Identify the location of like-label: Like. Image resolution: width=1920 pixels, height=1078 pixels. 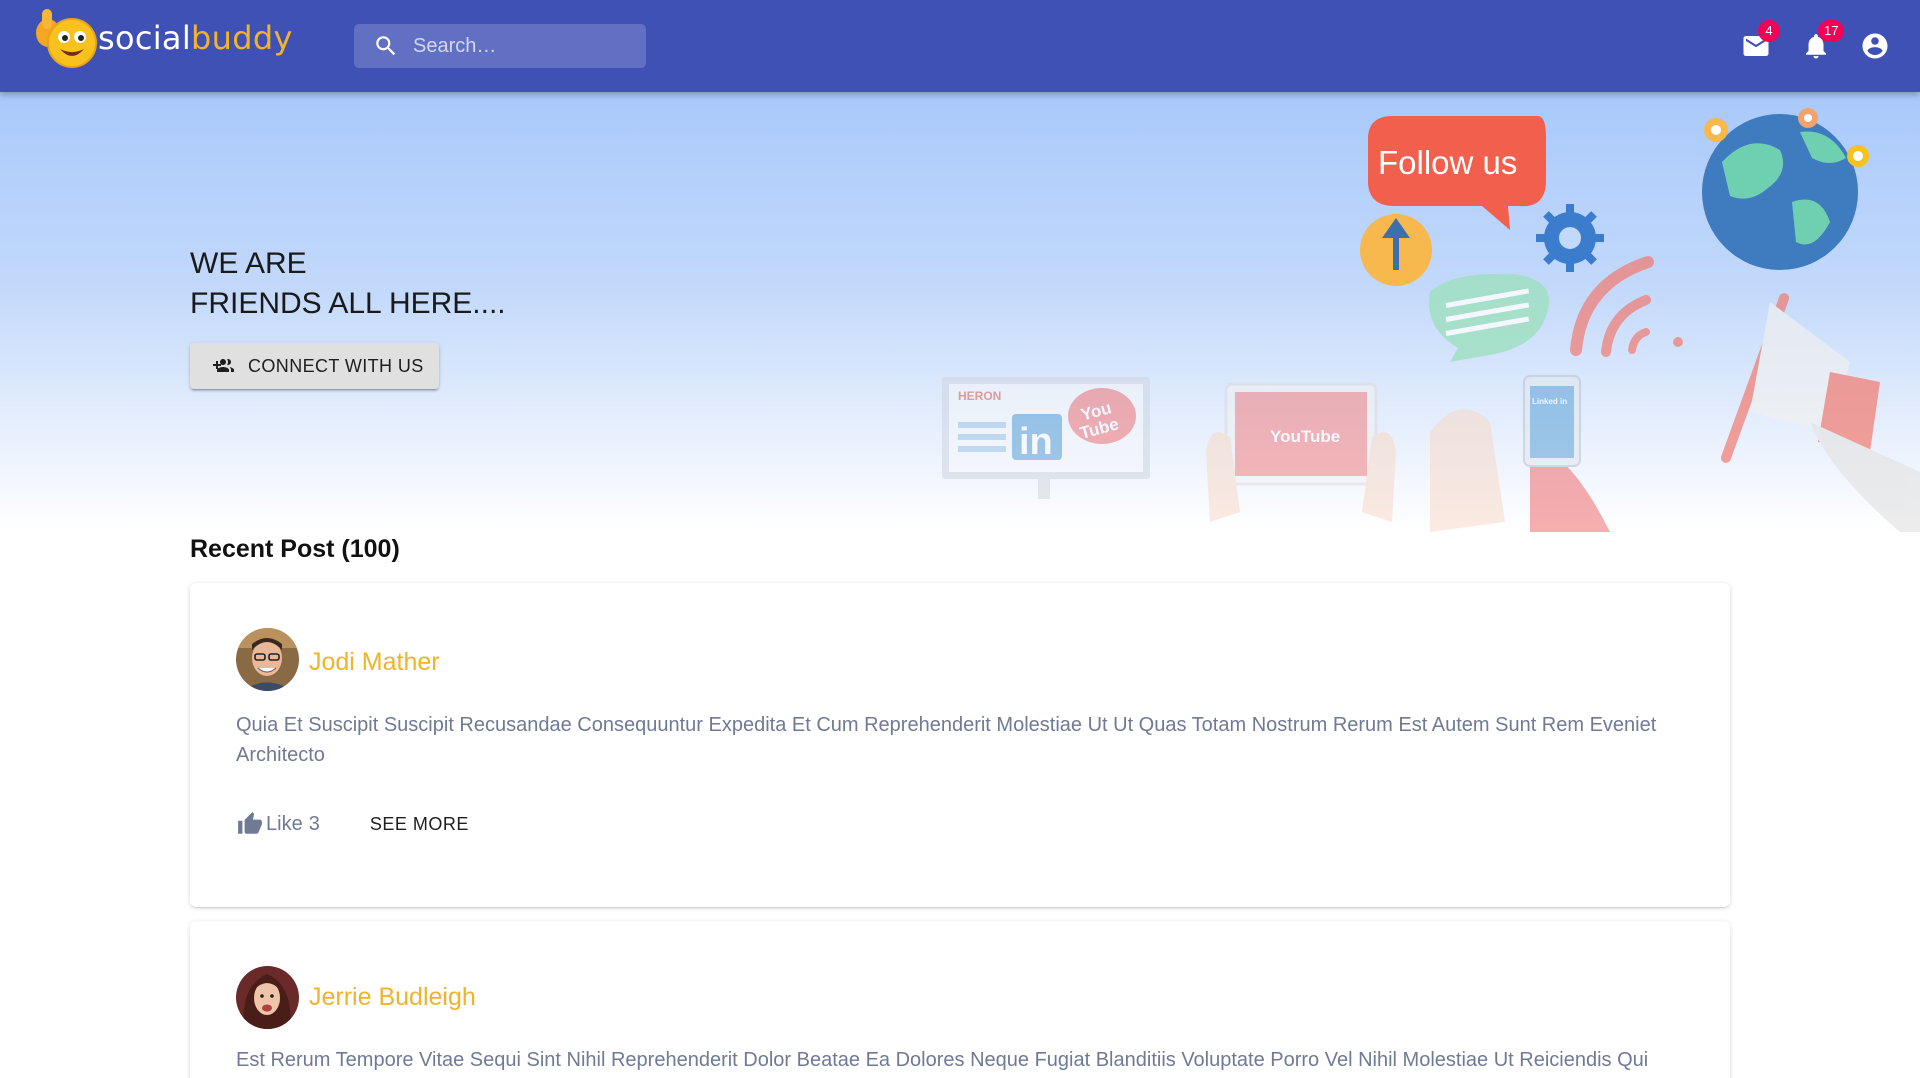
(284, 823).